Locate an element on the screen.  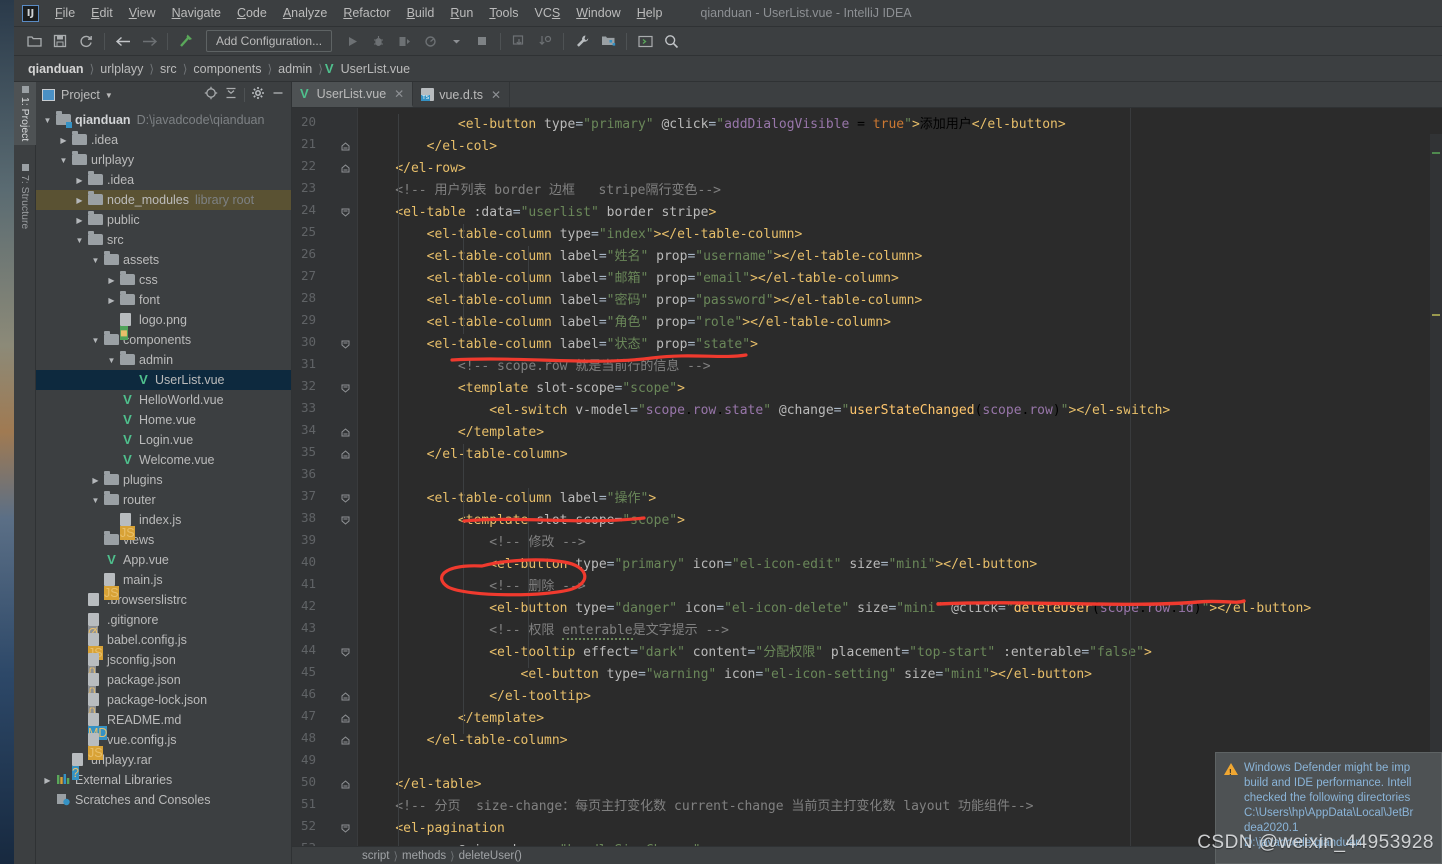
tree-item-urlplayy-rar: ? urlplayy.rar is located at coordinates (163, 765).